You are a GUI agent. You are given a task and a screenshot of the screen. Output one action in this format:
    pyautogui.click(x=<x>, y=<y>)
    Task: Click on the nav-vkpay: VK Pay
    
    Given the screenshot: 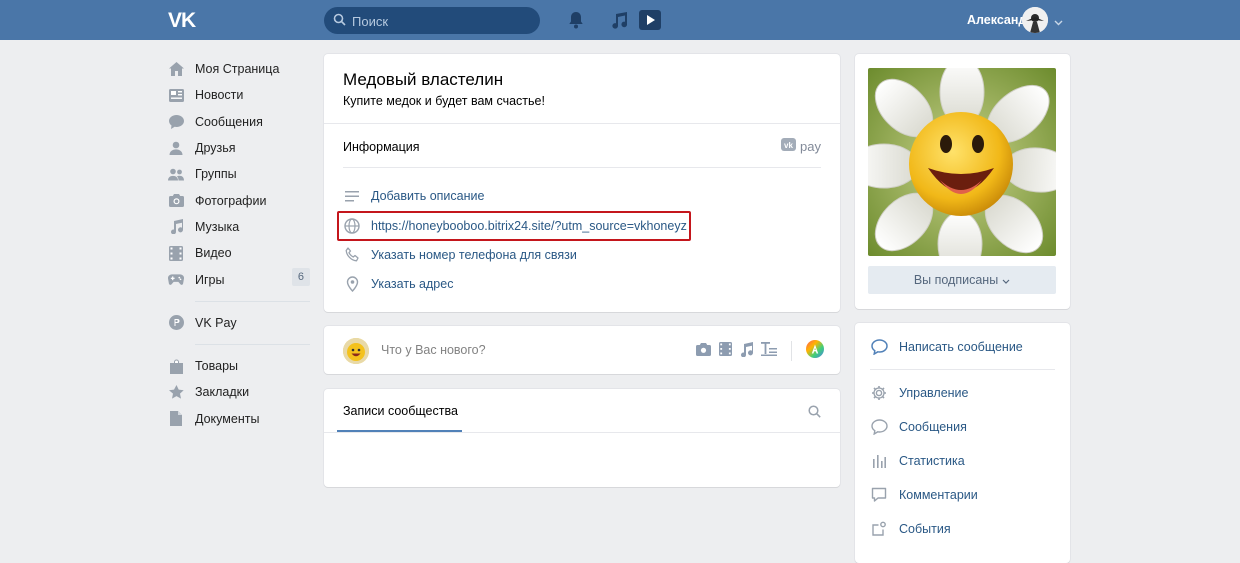 What is the action you would take?
    pyautogui.click(x=239, y=323)
    